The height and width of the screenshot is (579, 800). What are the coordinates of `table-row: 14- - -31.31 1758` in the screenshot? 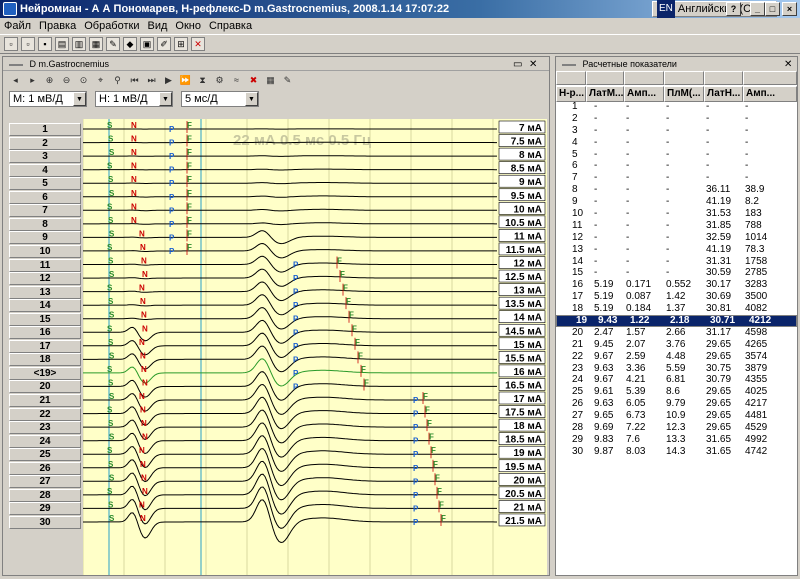 It's located at (676, 262).